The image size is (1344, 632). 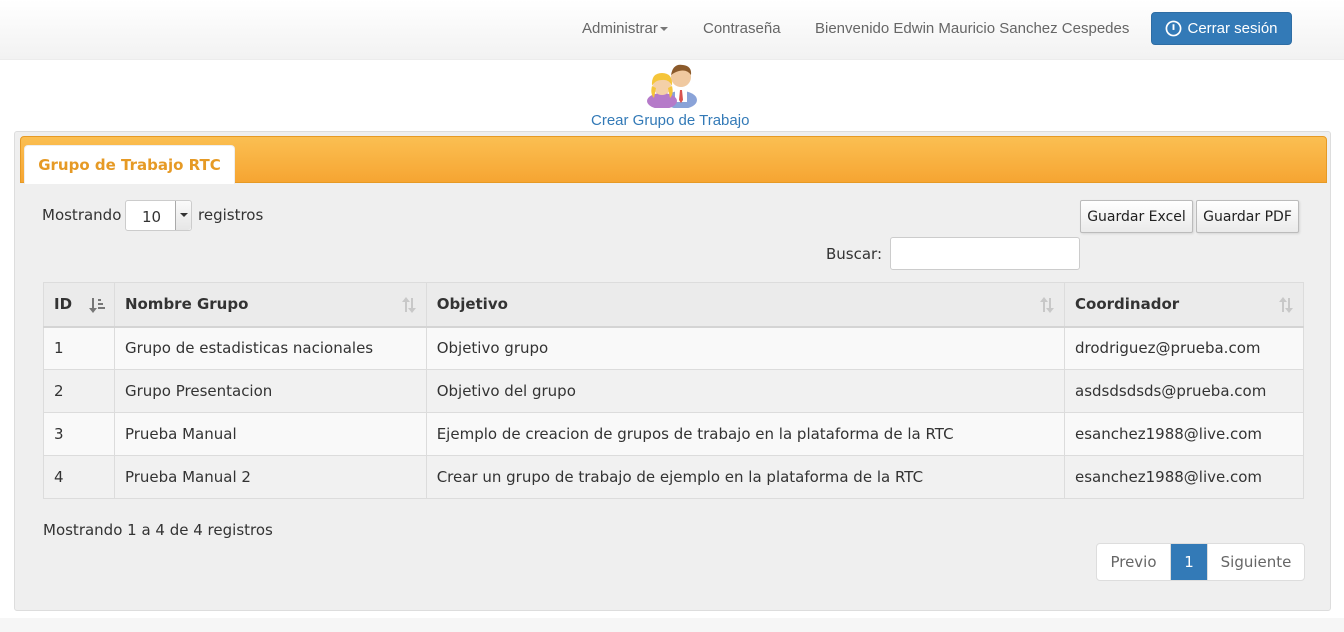 I want to click on users-group-icon, so click(x=673, y=84).